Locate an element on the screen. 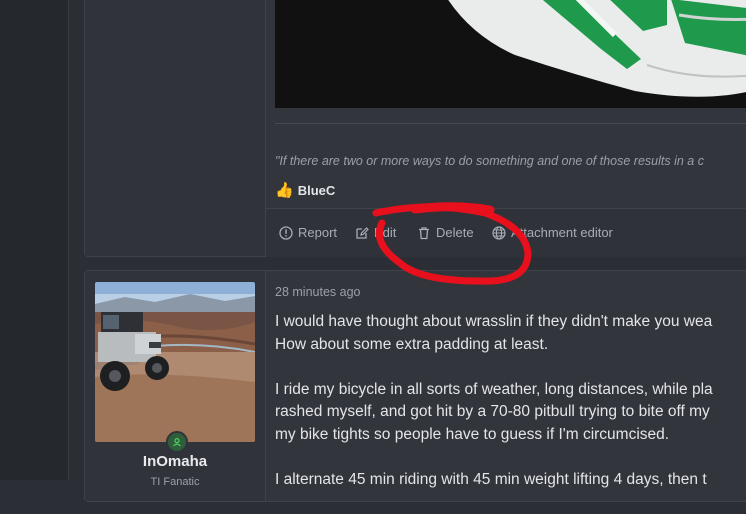  delete-label: Delete is located at coordinates (455, 232).